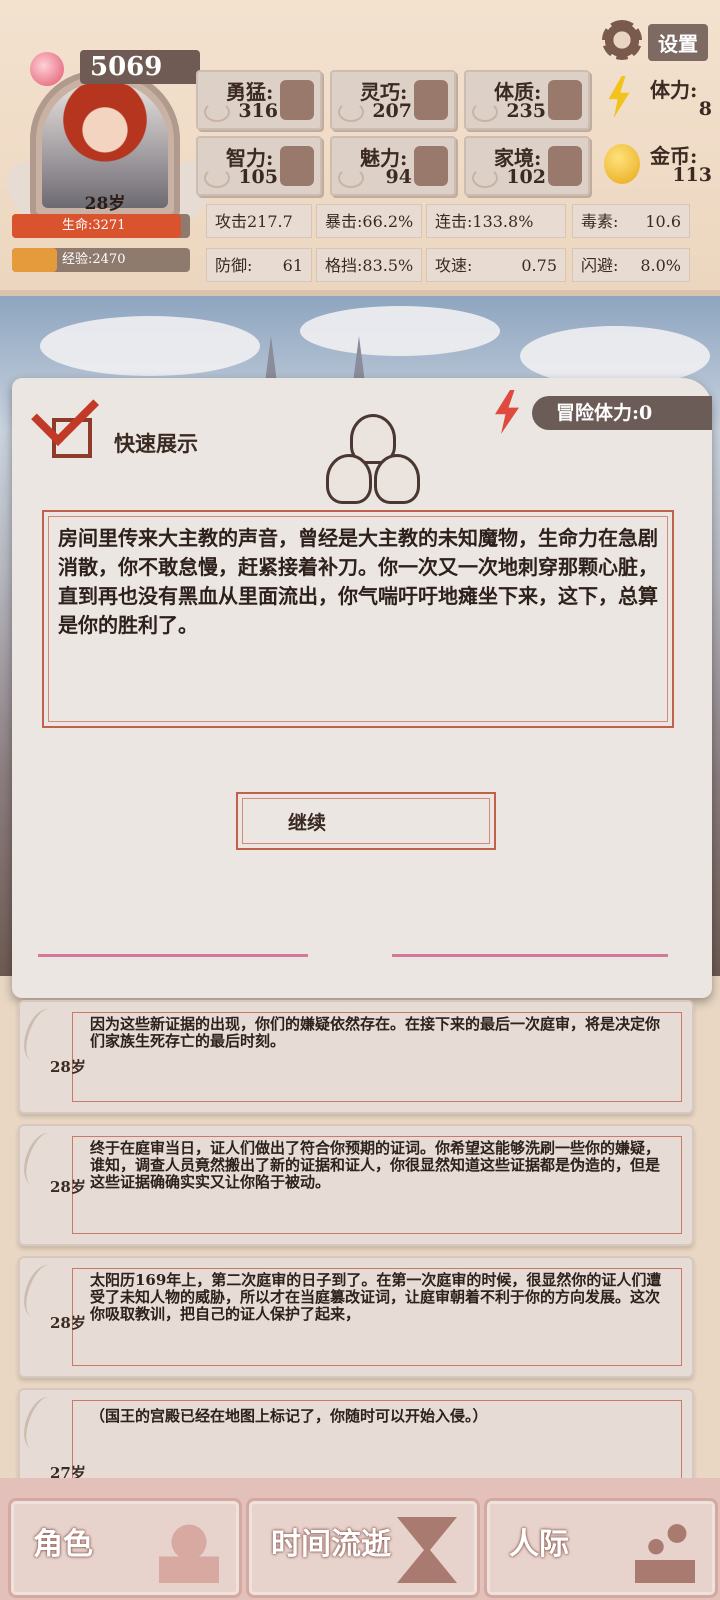 This screenshot has width=720, height=1600. I want to click on muscle-arm-icon, so click(565, 100).